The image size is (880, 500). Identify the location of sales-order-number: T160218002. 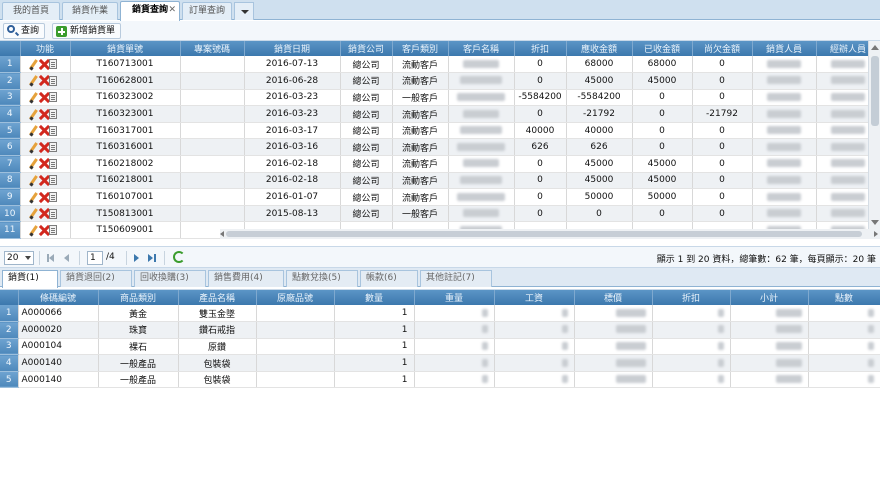
(125, 164).